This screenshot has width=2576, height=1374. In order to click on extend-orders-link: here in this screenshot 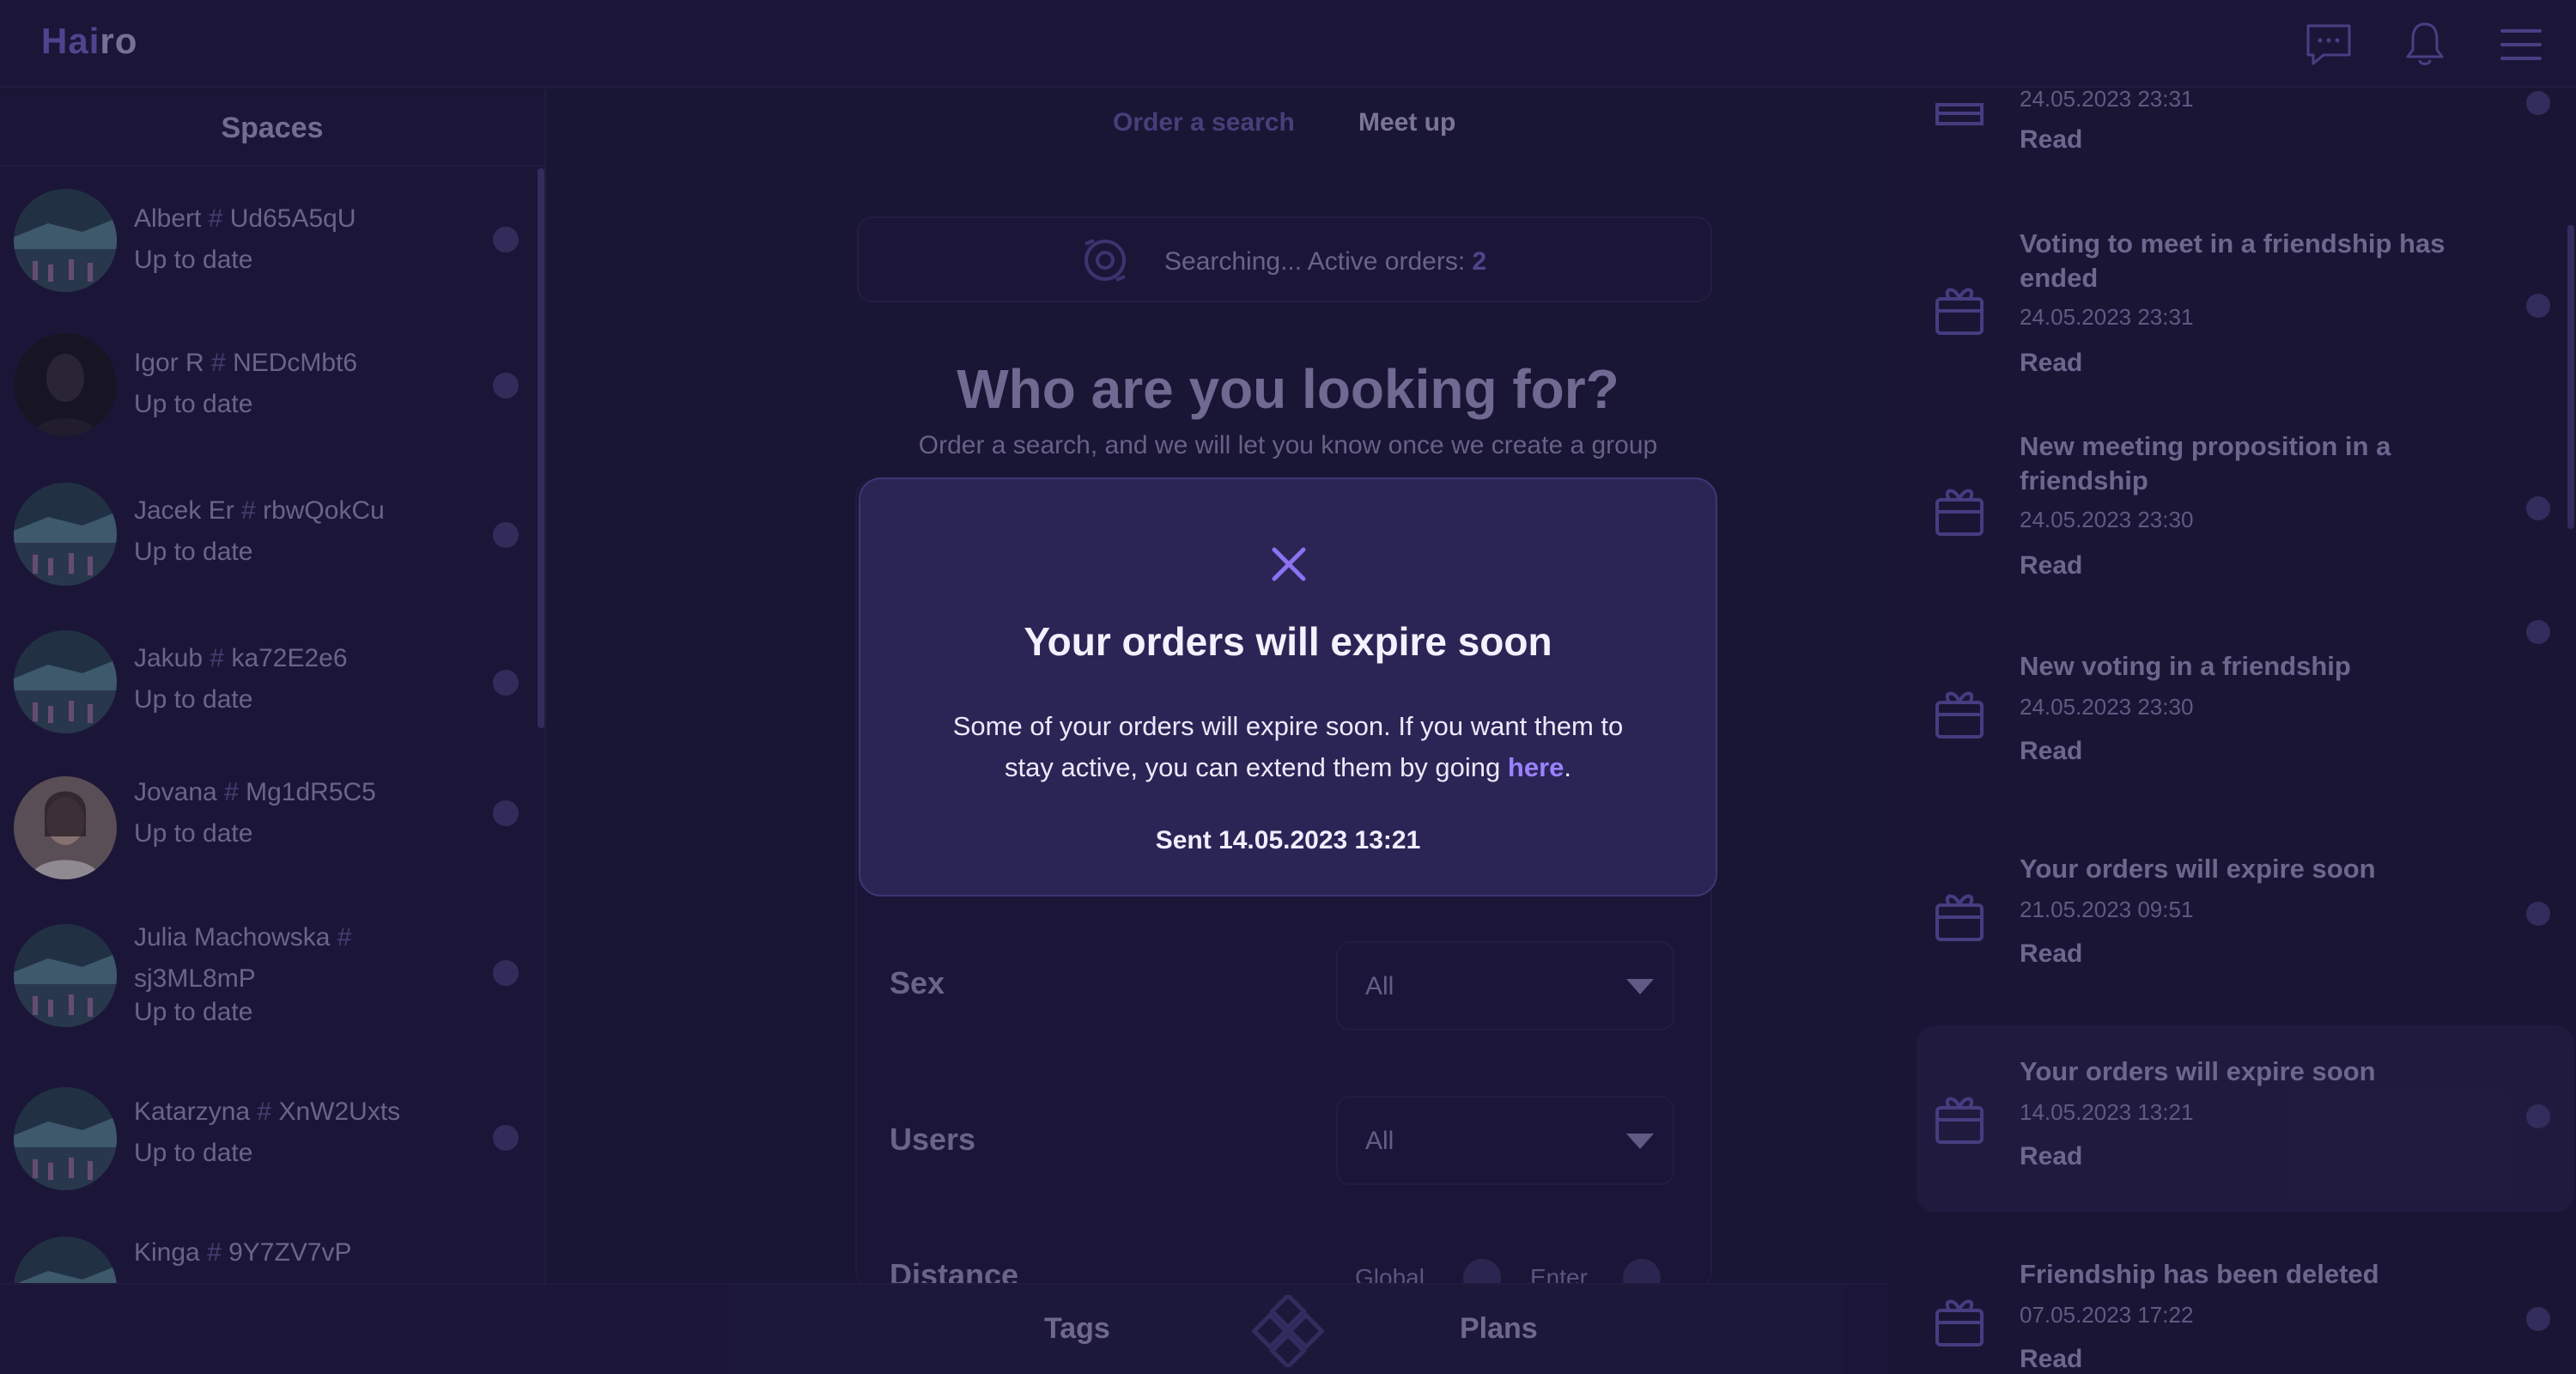, I will do `click(1536, 767)`.